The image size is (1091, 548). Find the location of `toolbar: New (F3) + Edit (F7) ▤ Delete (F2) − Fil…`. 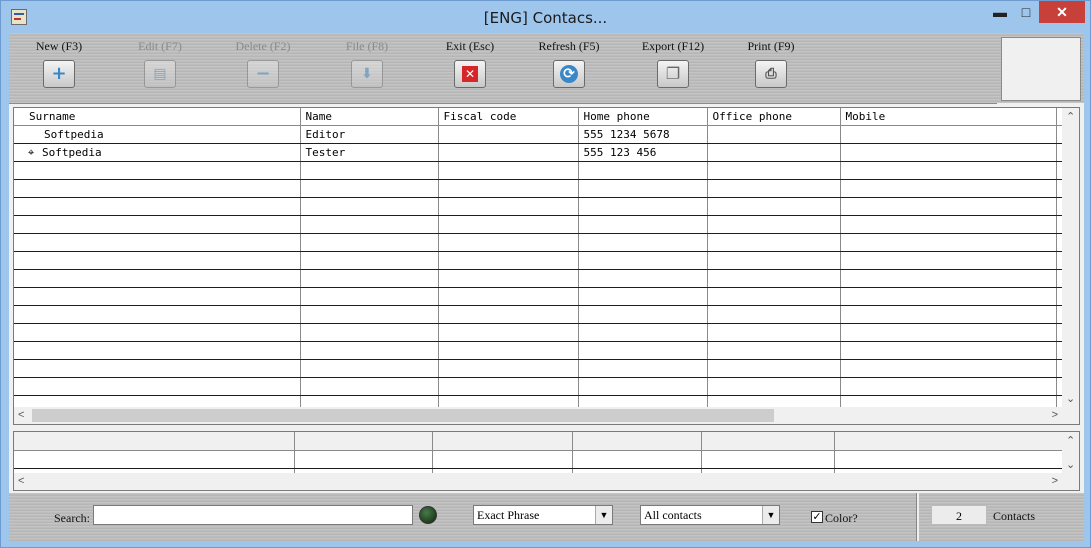

toolbar: New (F3) + Edit (F7) ▤ Delete (F2) − Fil… is located at coordinates (503, 68).